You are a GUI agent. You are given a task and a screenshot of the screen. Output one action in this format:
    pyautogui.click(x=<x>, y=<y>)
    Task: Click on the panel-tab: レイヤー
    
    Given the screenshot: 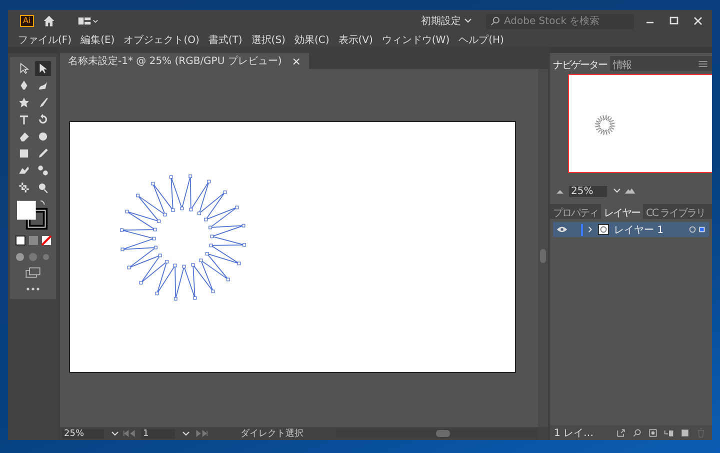 What is the action you would take?
    pyautogui.click(x=622, y=211)
    